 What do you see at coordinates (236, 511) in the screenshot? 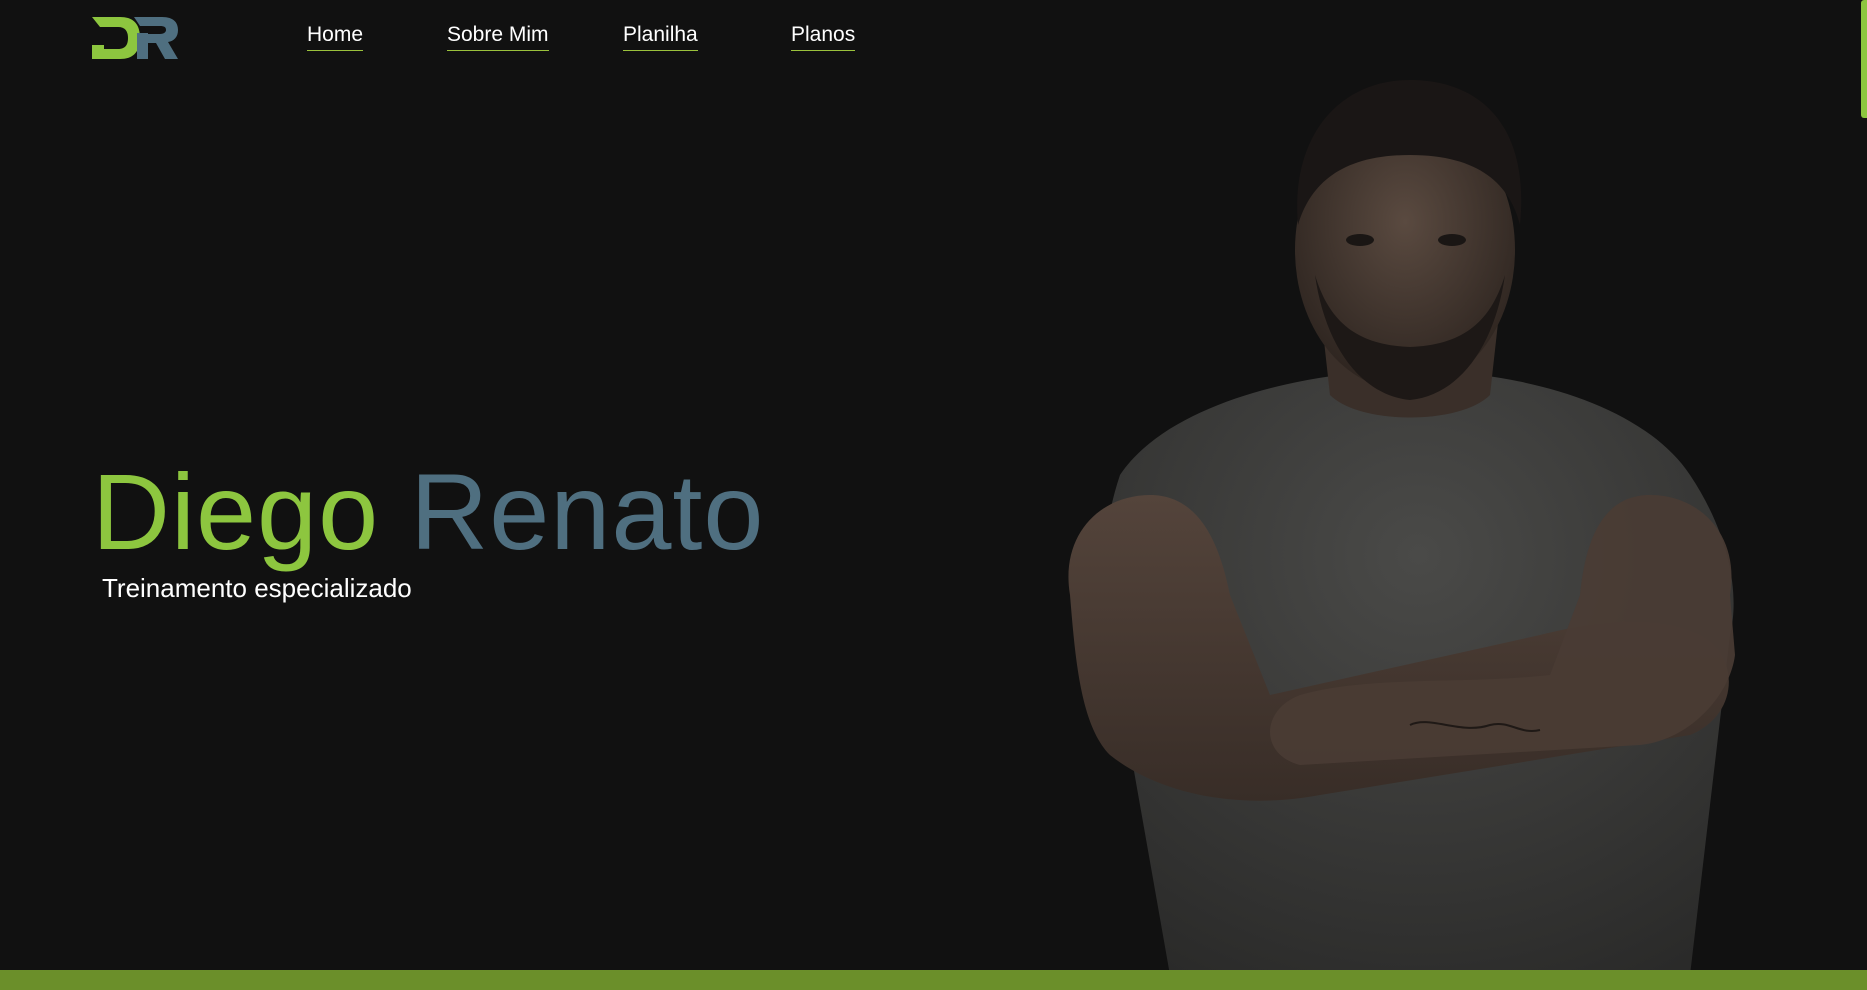
I see `hero-first-name: Diego` at bounding box center [236, 511].